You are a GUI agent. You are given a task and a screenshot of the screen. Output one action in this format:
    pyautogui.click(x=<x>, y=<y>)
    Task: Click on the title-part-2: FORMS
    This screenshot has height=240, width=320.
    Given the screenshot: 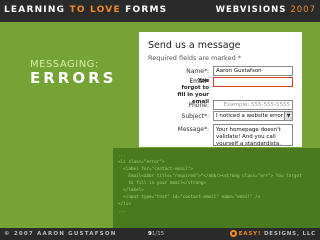 What is the action you would take?
    pyautogui.click(x=146, y=10)
    